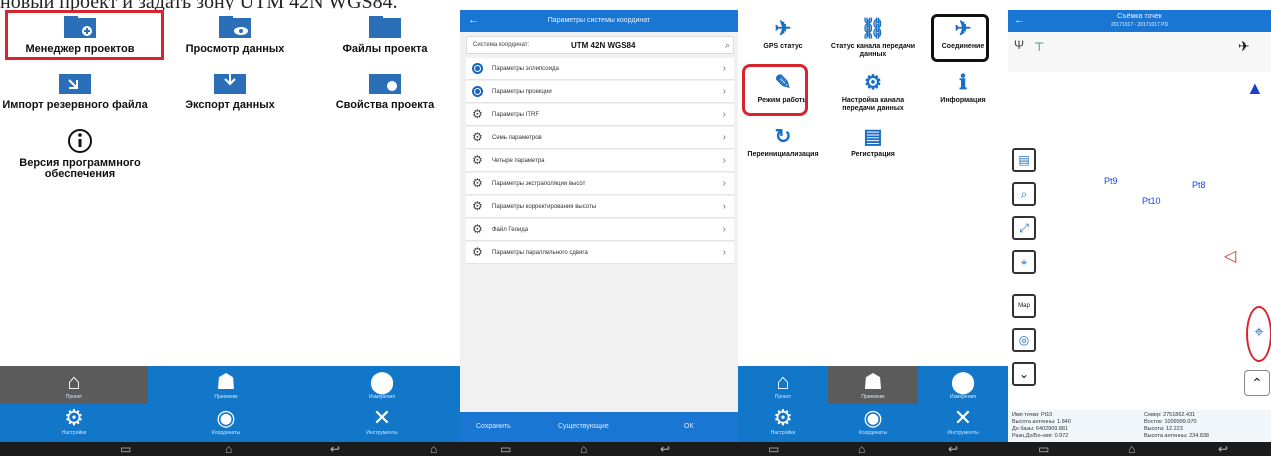  What do you see at coordinates (1139, 21) in the screenshot?
I see `header-bar: ← Съёмка точек 20171017 - 20171017 PD` at bounding box center [1139, 21].